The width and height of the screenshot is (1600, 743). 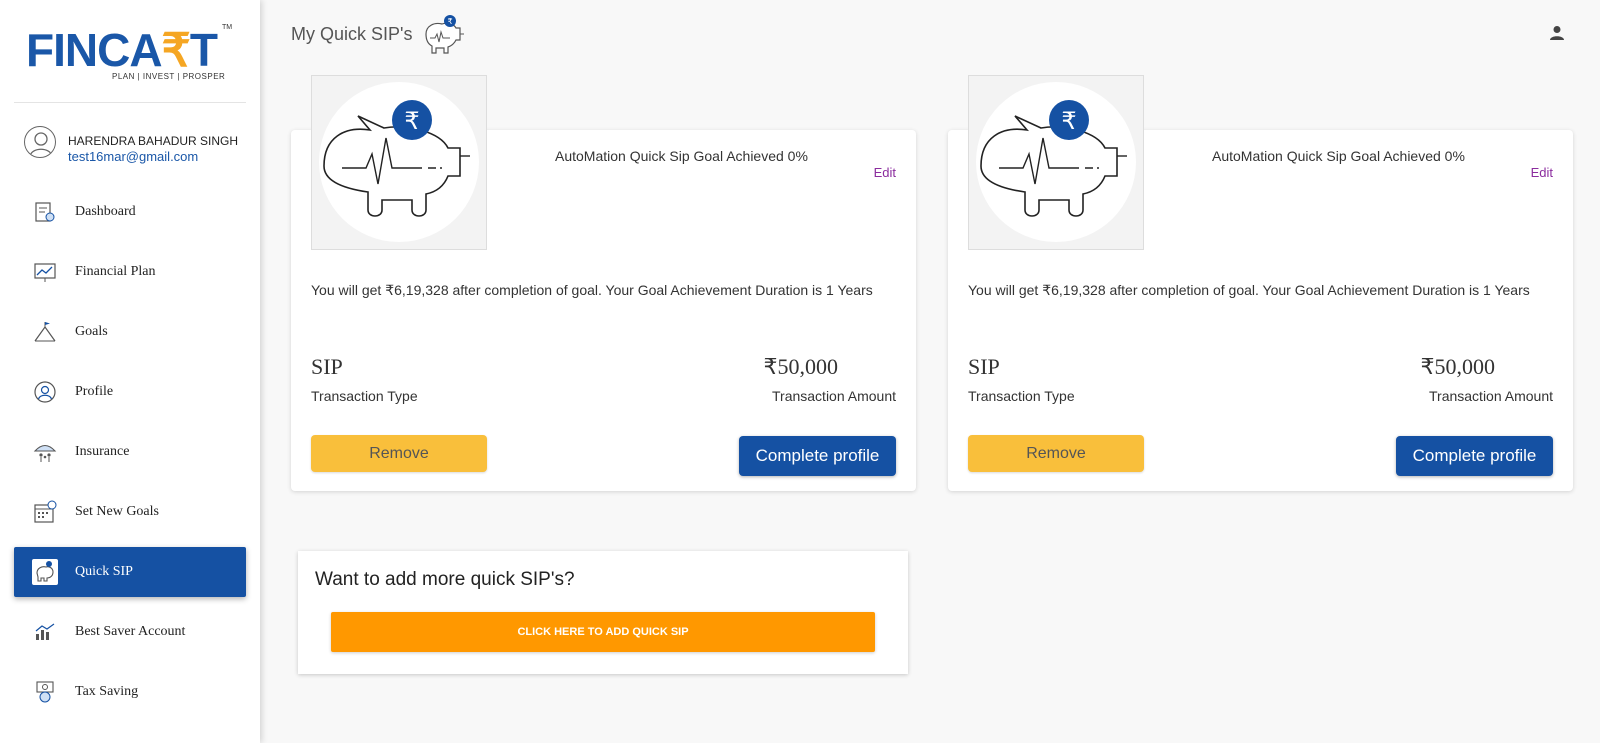 I want to click on add-quick-sip-button: CLICK HERE TO ADD QUICK SIP, so click(x=603, y=632).